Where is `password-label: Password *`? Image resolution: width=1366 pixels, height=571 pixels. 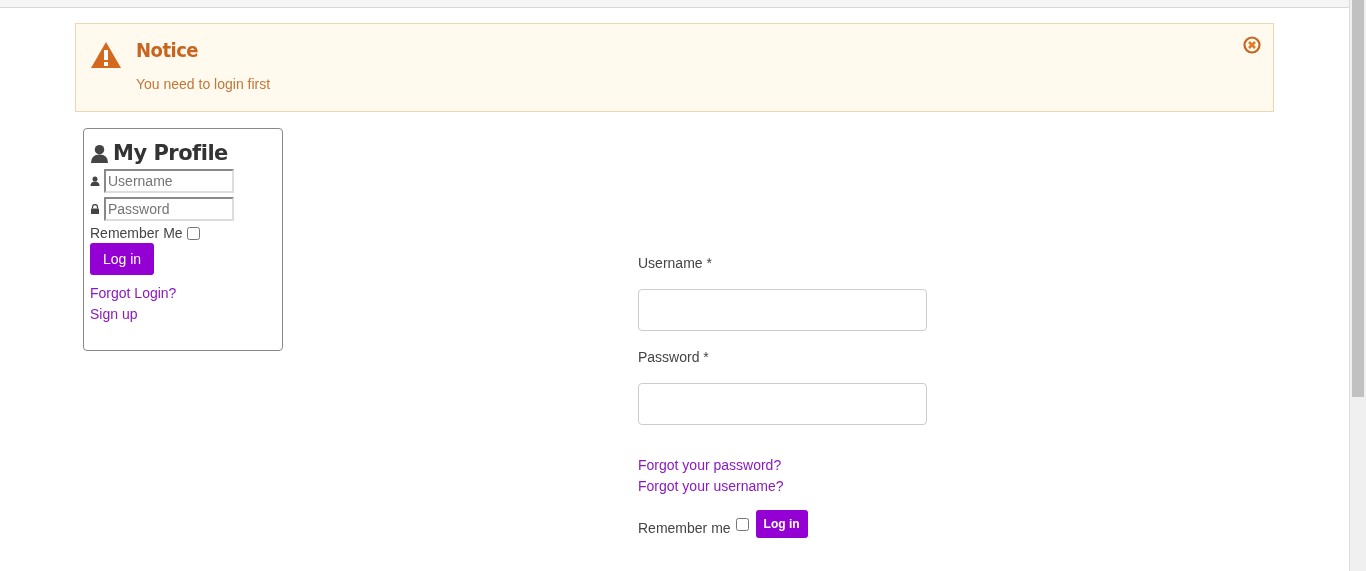 password-label: Password * is located at coordinates (673, 357).